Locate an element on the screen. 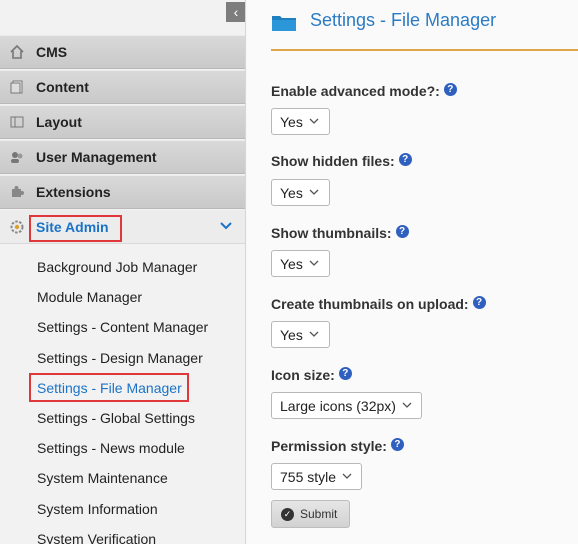 Image resolution: width=578 pixels, height=544 pixels. page-title: Settings - File Manager is located at coordinates (403, 20).